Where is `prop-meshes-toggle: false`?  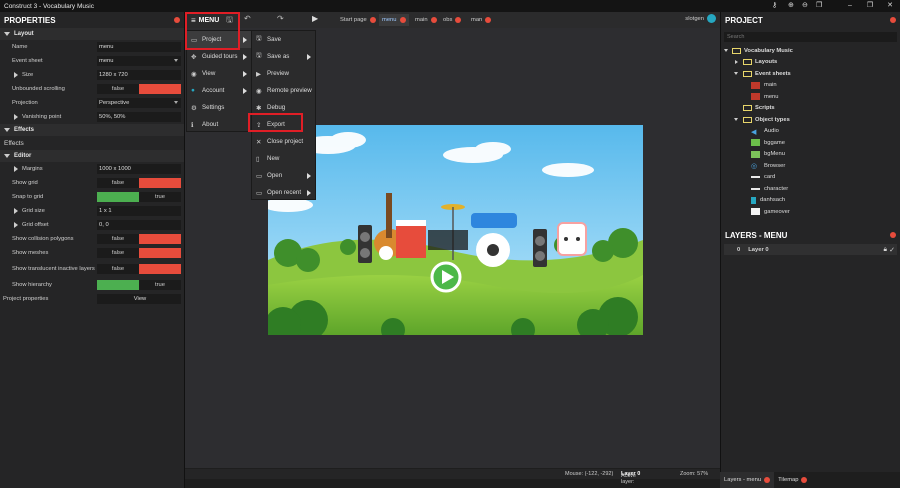
prop-meshes-toggle: false is located at coordinates (139, 253).